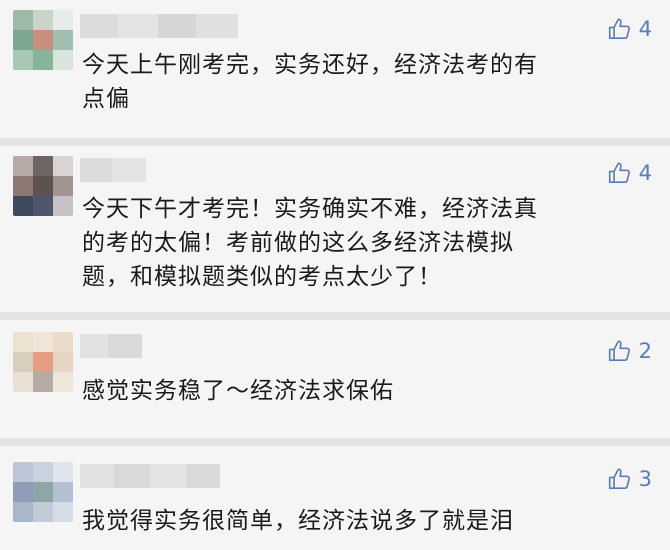  I want to click on like-button: 2, so click(629, 351).